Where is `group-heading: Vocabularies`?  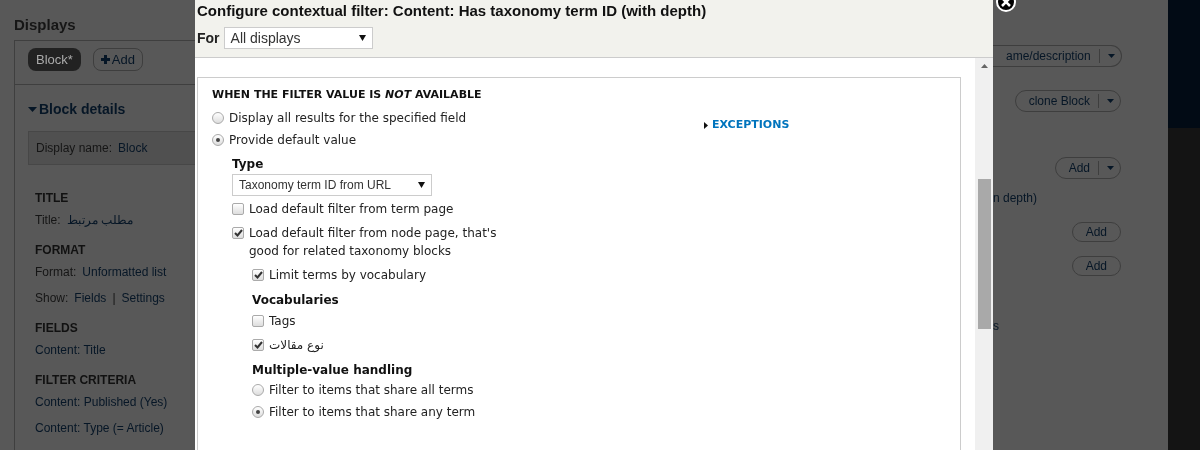 group-heading: Vocabularies is located at coordinates (296, 300).